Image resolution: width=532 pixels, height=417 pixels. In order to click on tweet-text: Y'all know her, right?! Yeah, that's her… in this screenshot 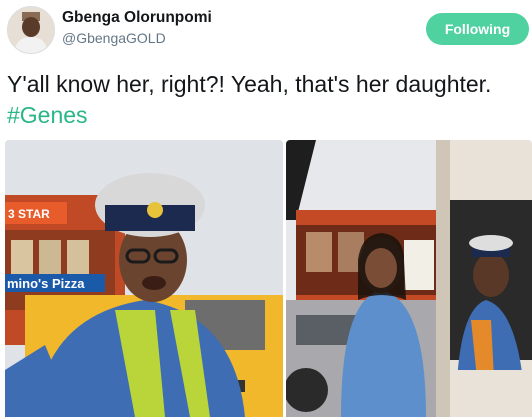, I will do `click(267, 100)`.